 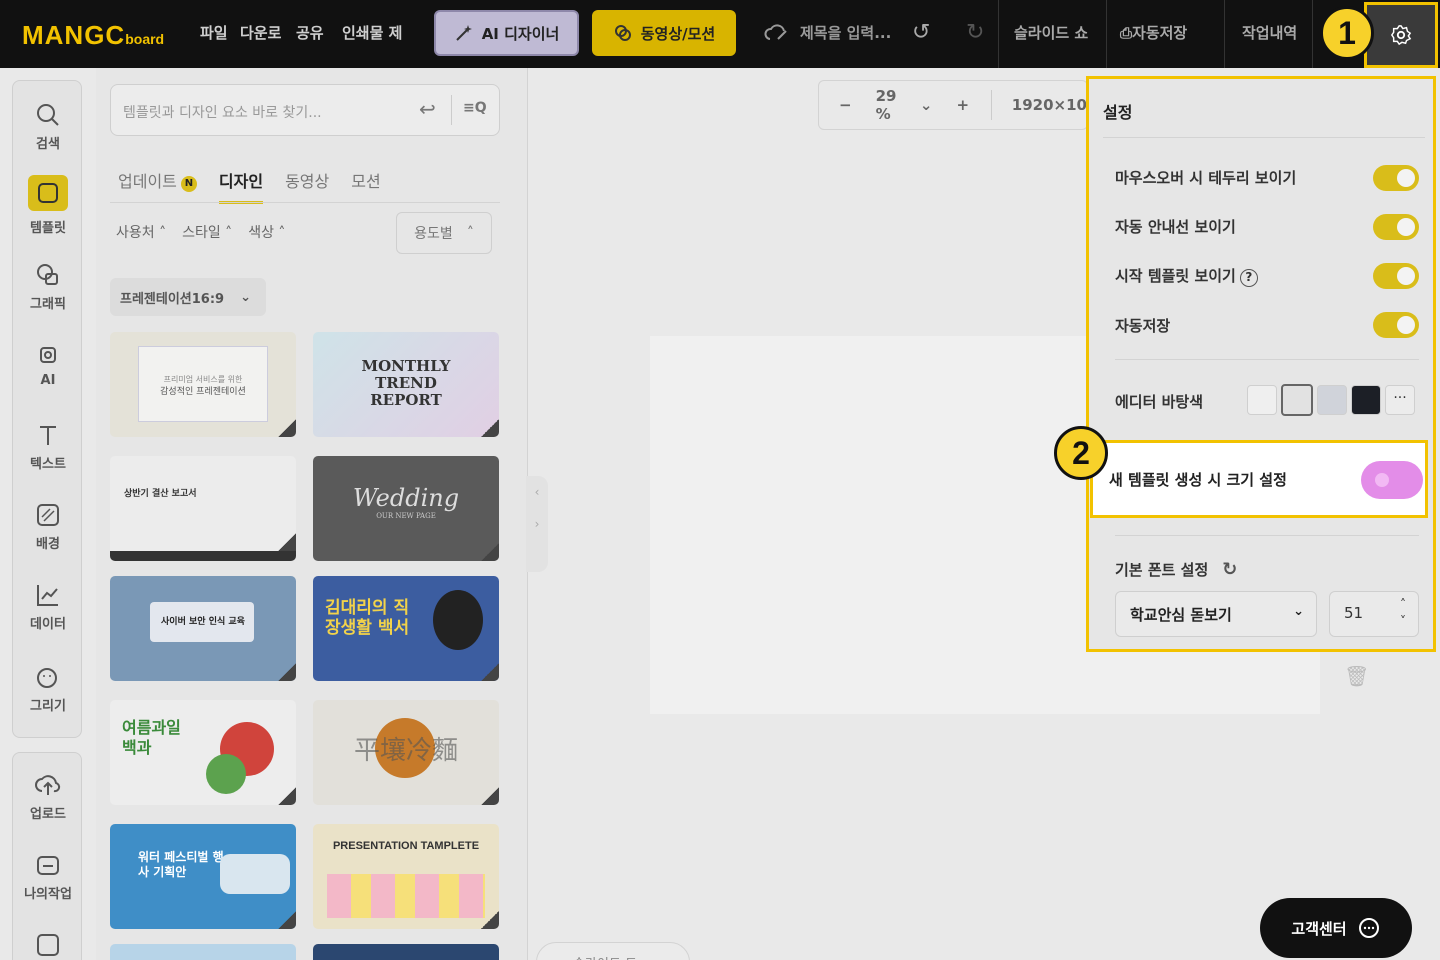 I want to click on category-select: 프레젠테이션16:9 ⌄, so click(x=188, y=297).